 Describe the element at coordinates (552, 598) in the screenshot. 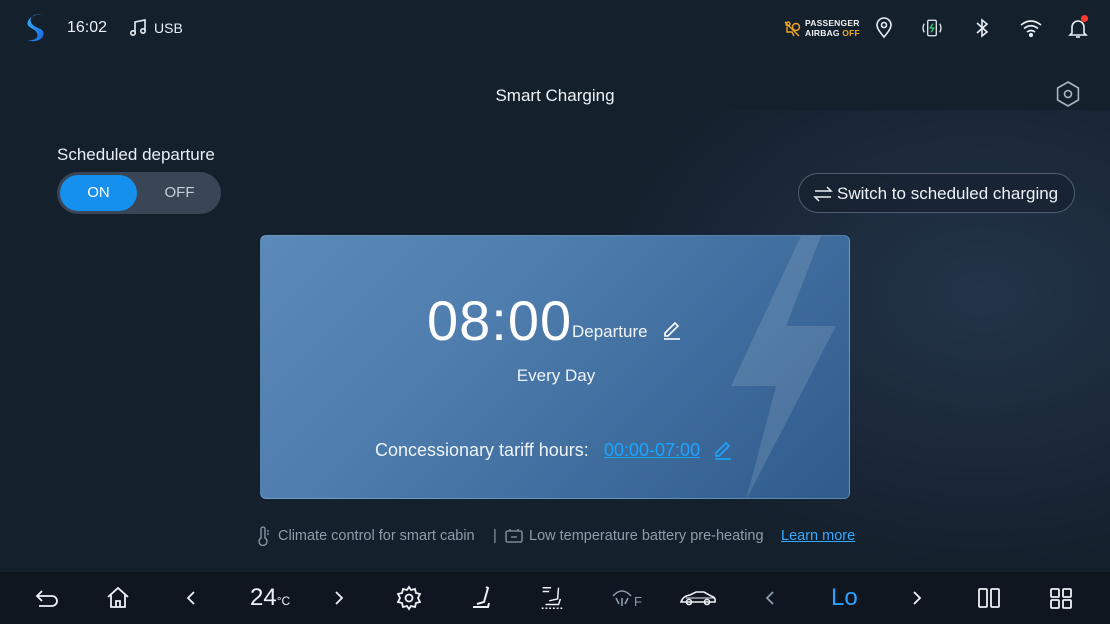

I see `seat-ventilation-icon` at that location.